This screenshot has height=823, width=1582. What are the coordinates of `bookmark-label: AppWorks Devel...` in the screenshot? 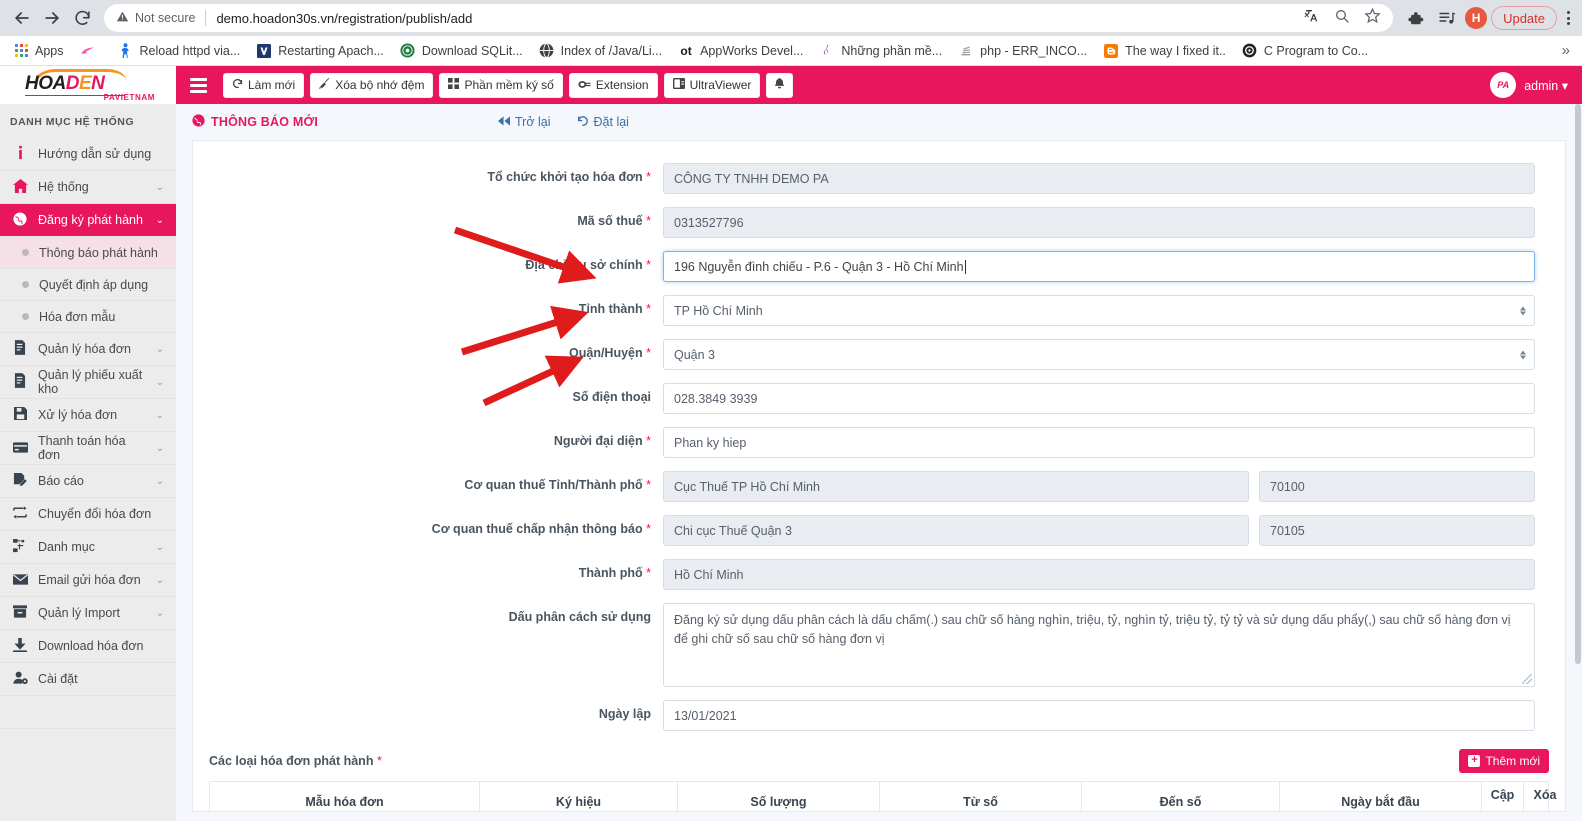 It's located at (752, 50).